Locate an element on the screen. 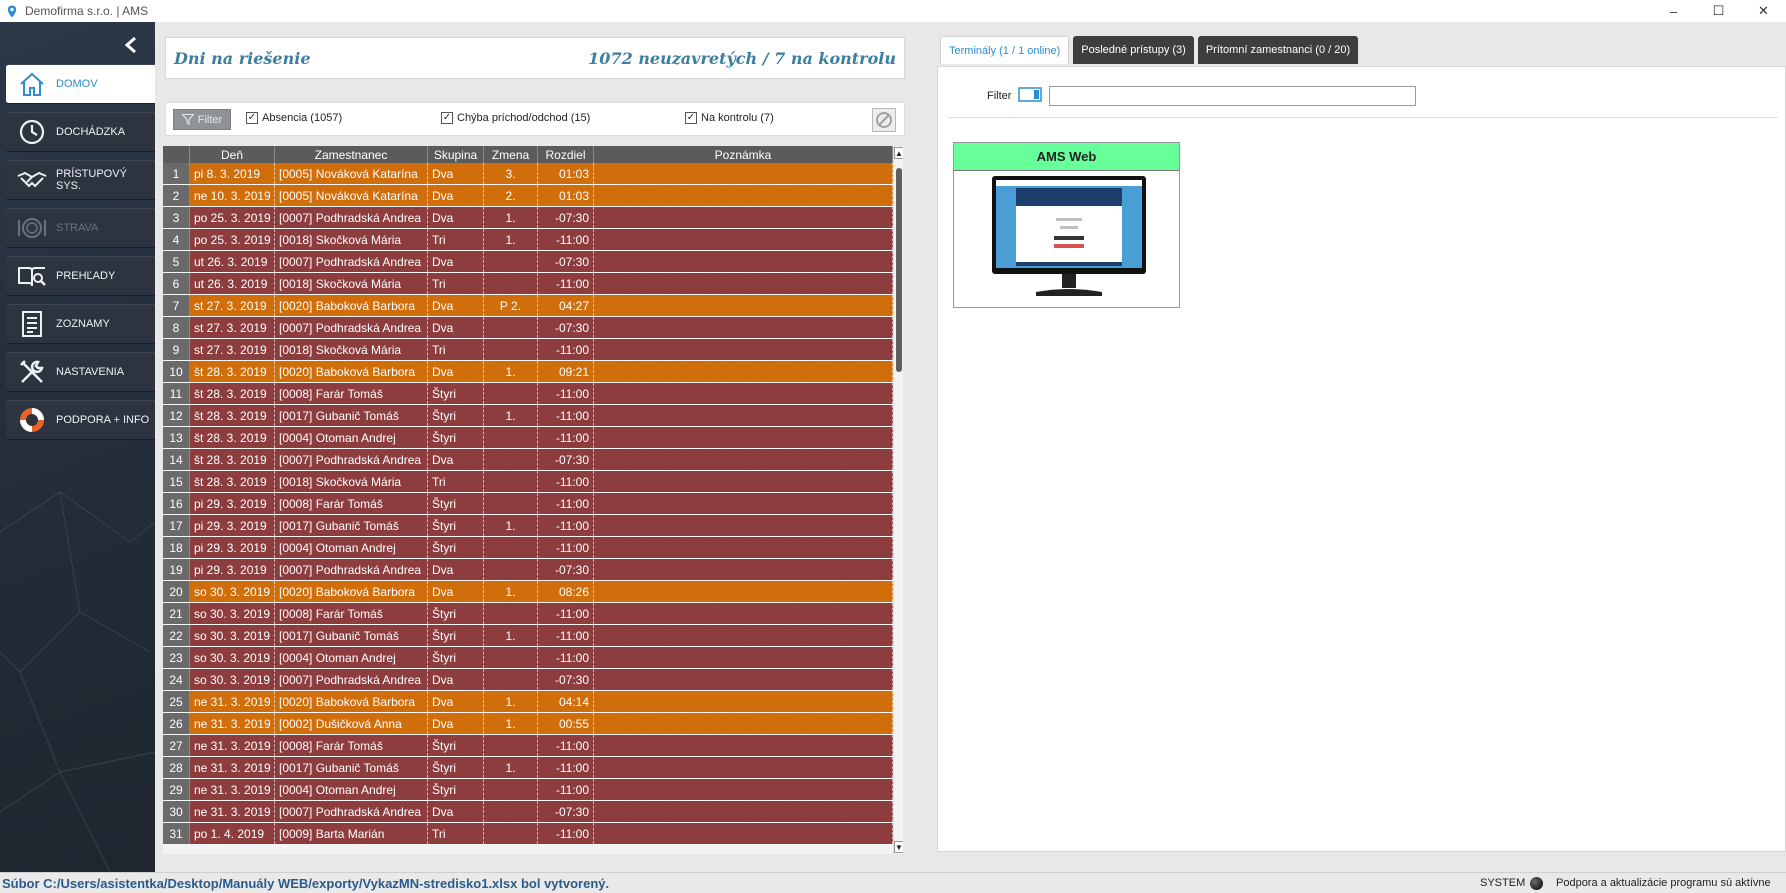 The image size is (1786, 893). minimize-button: – is located at coordinates (1673, 11).